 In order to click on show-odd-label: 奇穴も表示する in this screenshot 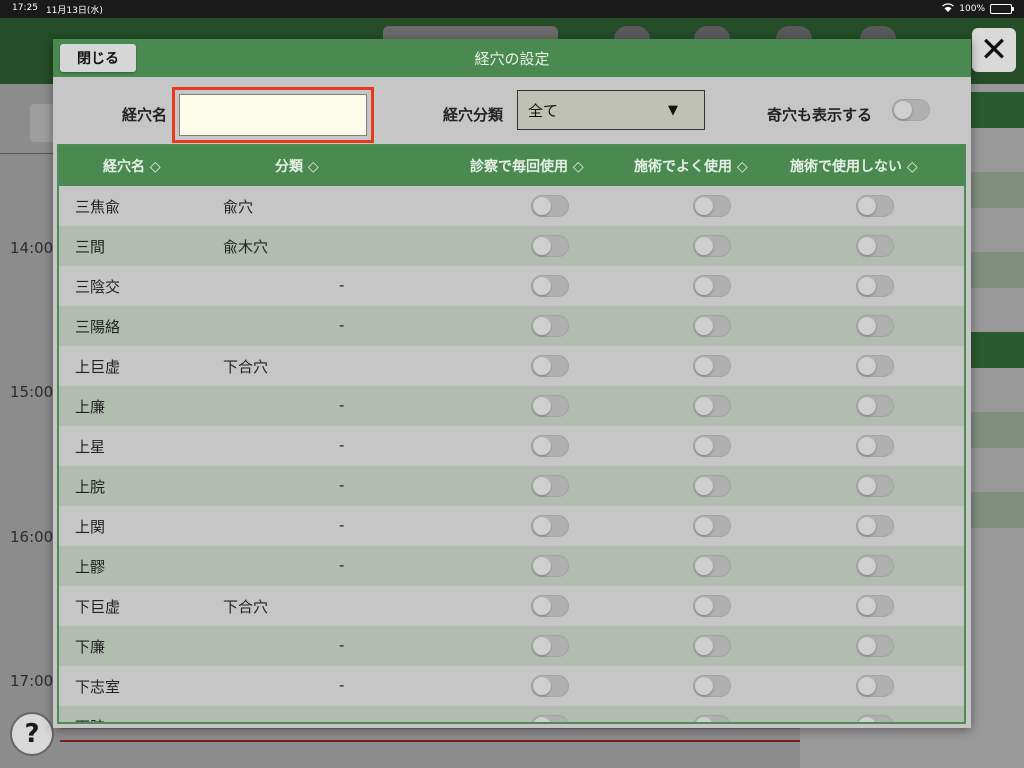, I will do `click(820, 115)`.